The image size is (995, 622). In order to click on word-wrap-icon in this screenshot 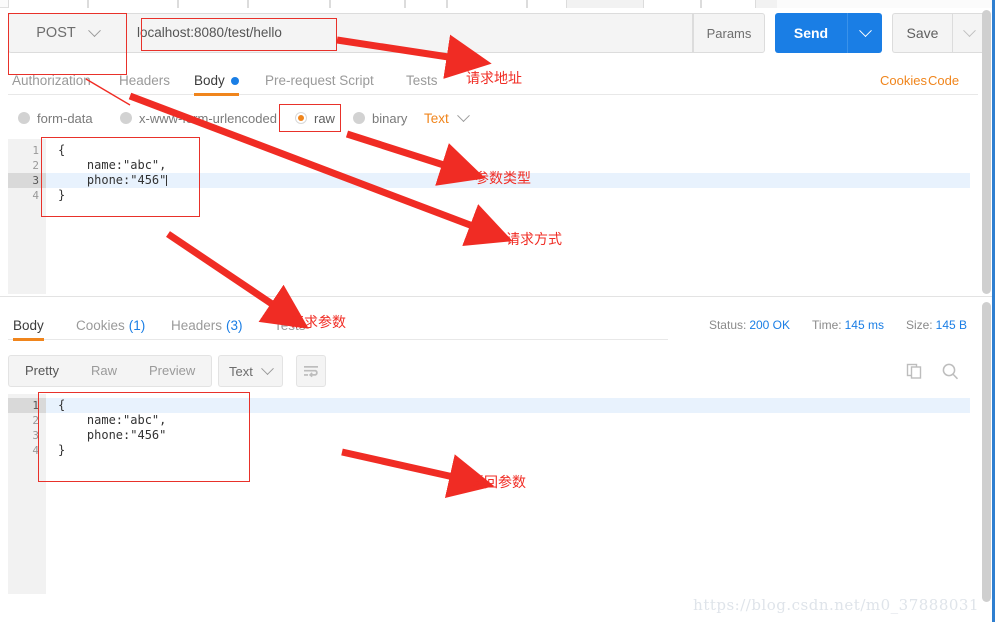, I will do `click(311, 372)`.